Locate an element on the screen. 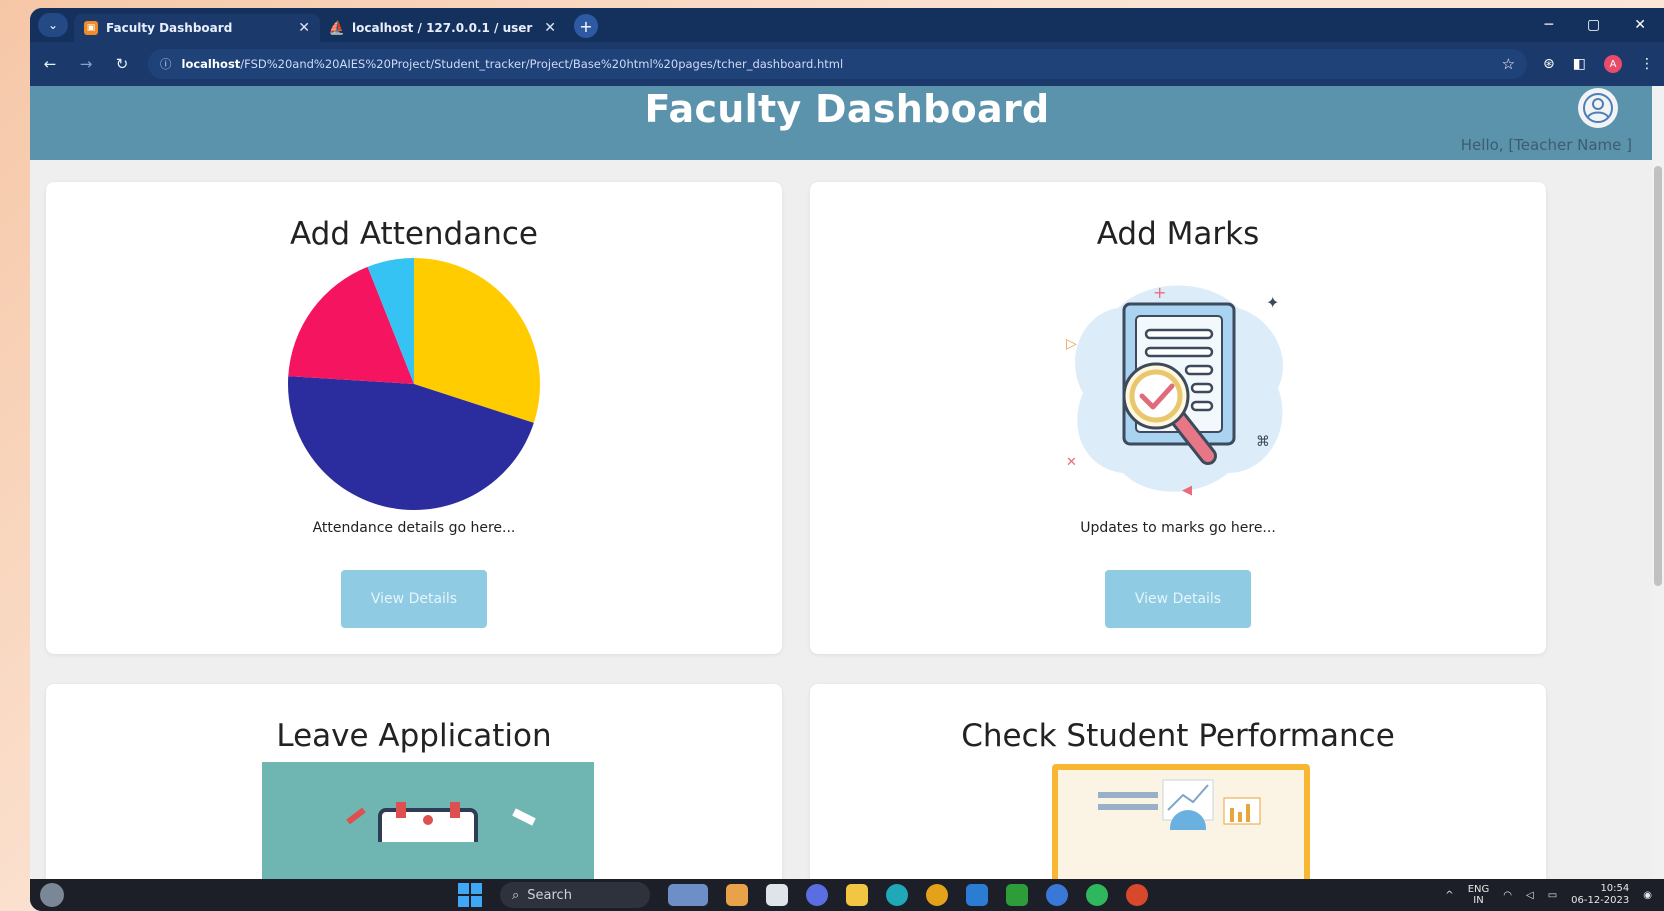  card-title: Add Attendance is located at coordinates (414, 234).